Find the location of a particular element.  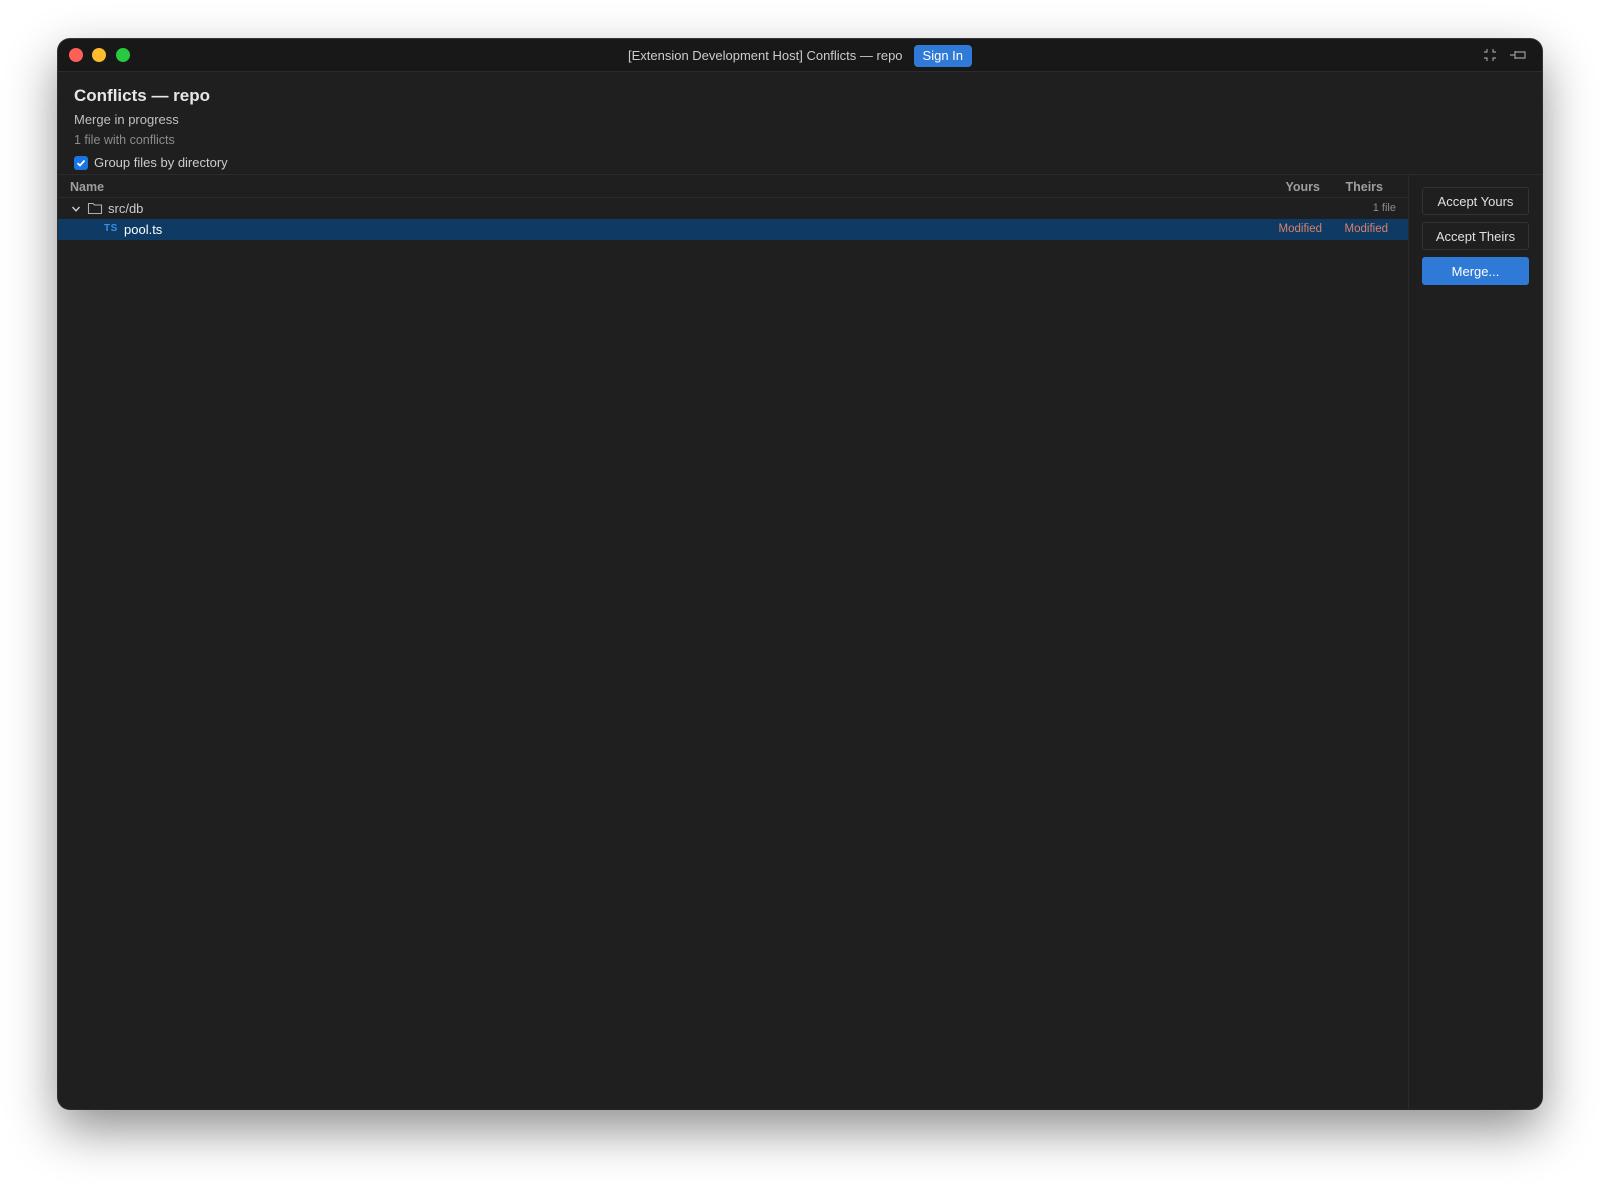

directory-file-count: 1 file is located at coordinates (1384, 208).